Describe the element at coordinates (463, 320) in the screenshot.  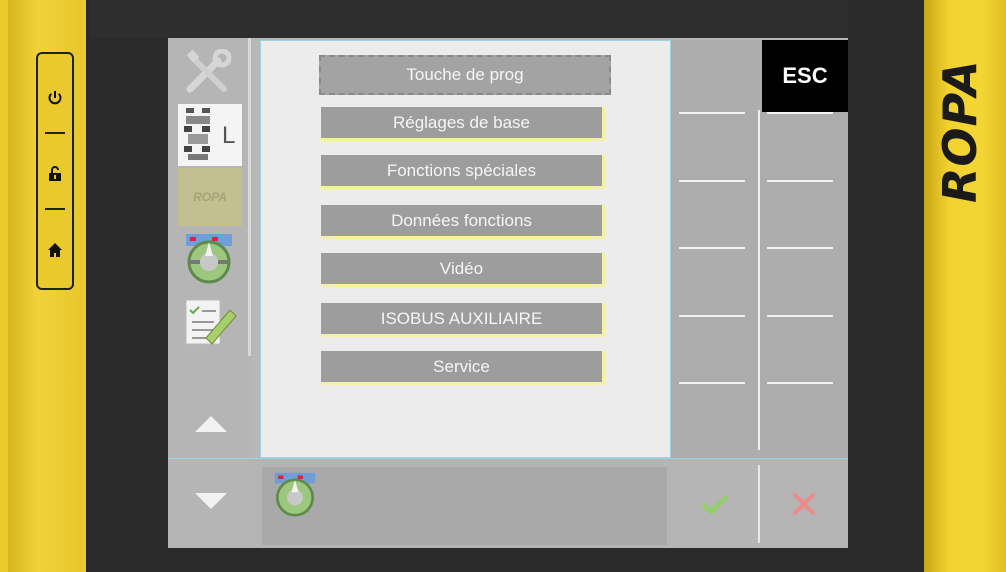
I see `menu-item-isobus-aux: ISOBUS AUXILIAIRE` at that location.